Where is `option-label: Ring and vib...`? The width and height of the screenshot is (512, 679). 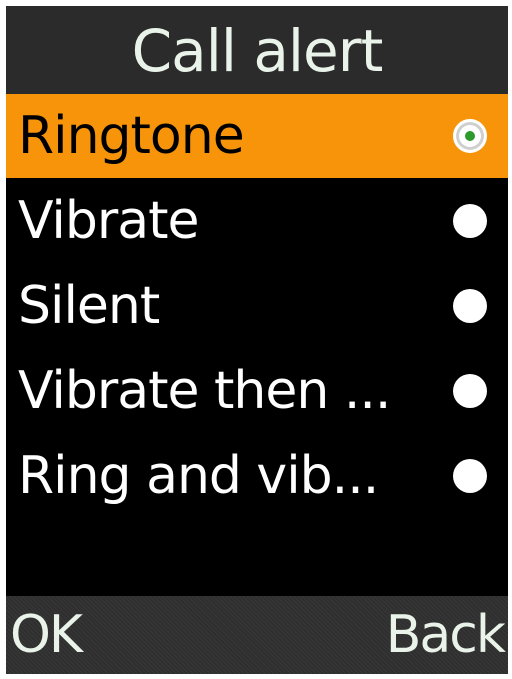 option-label: Ring and vib... is located at coordinates (198, 475).